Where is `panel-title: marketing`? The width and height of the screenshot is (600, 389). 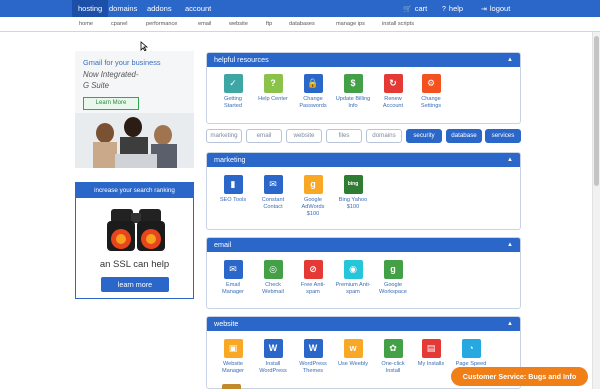 panel-title: marketing is located at coordinates (230, 159).